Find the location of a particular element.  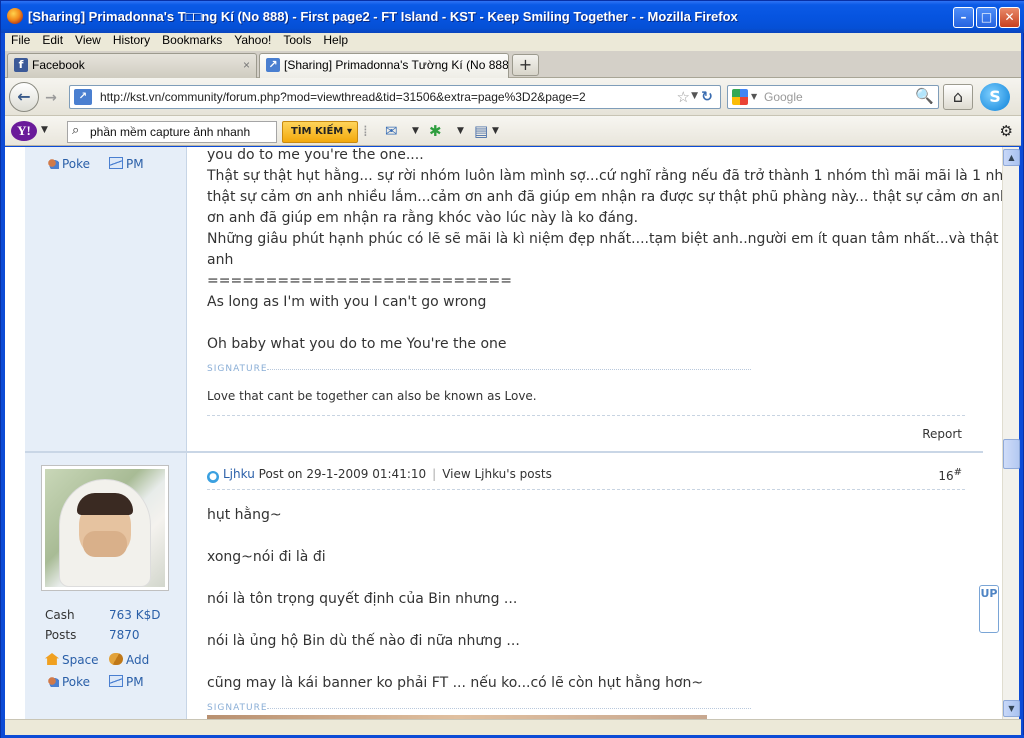

space-label: Space is located at coordinates (80, 660).